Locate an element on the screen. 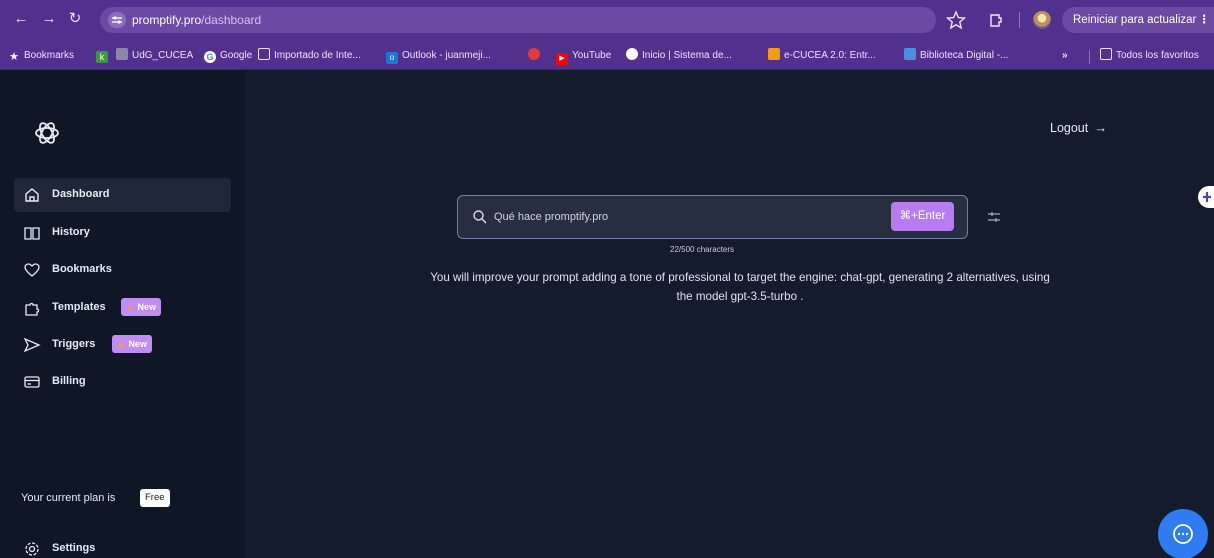 The width and height of the screenshot is (1214, 558). openai-logo-icon is located at coordinates (47, 133).